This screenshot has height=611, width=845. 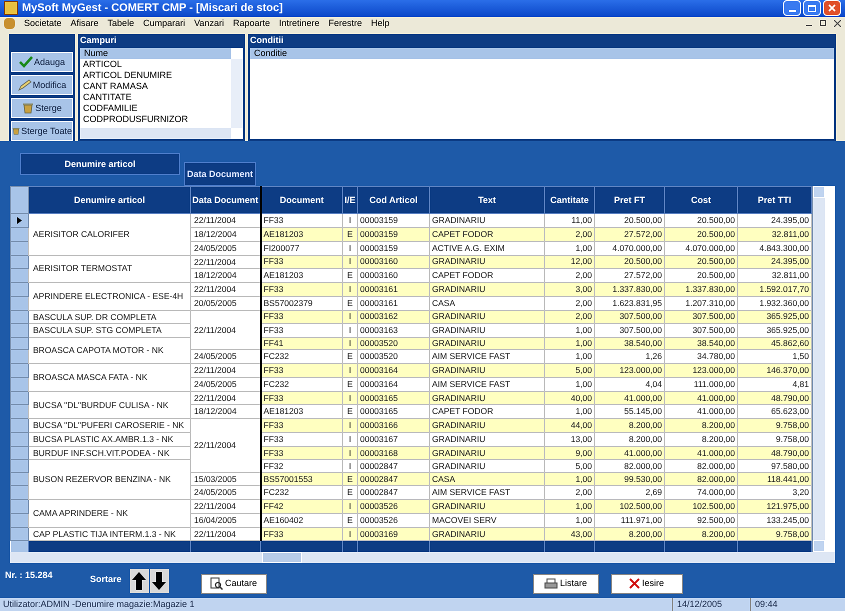 I want to click on sort-tab: Data Document, so click(x=220, y=174).